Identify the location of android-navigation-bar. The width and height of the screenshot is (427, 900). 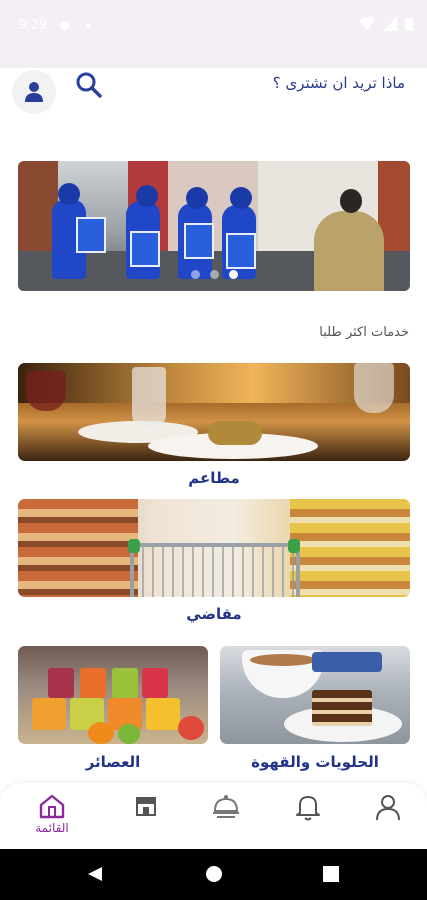
(213, 874).